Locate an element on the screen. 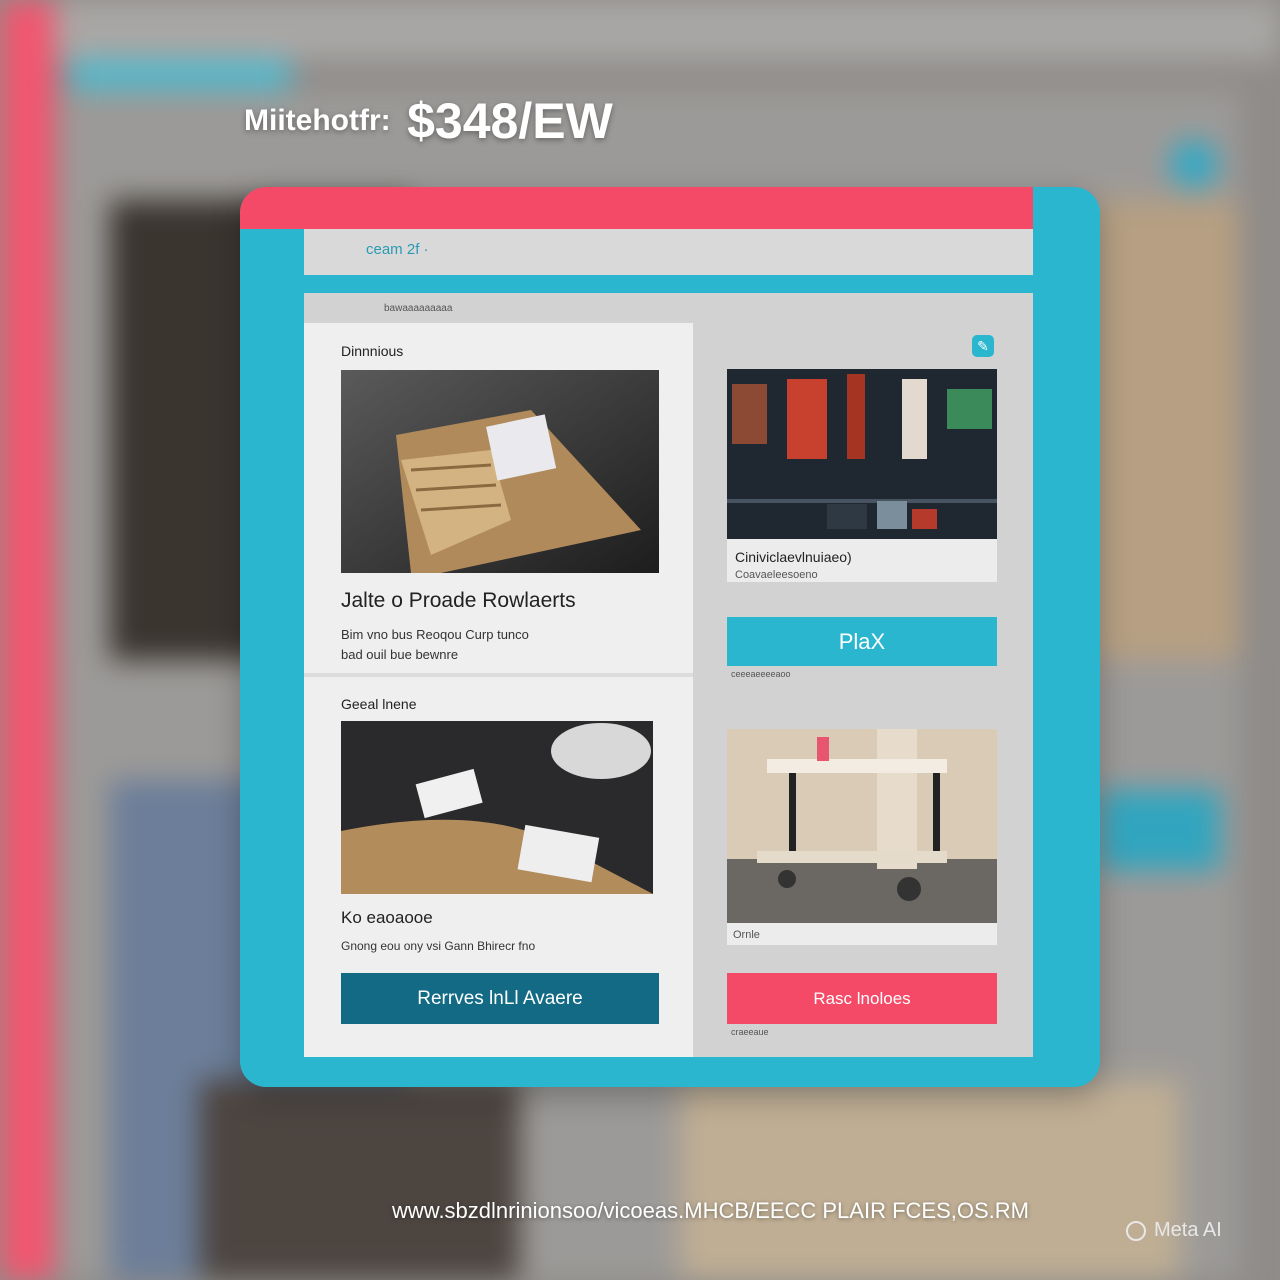 The width and height of the screenshot is (1280, 1280). product-description-2: bad ouil bue bewnre is located at coordinates (400, 654).